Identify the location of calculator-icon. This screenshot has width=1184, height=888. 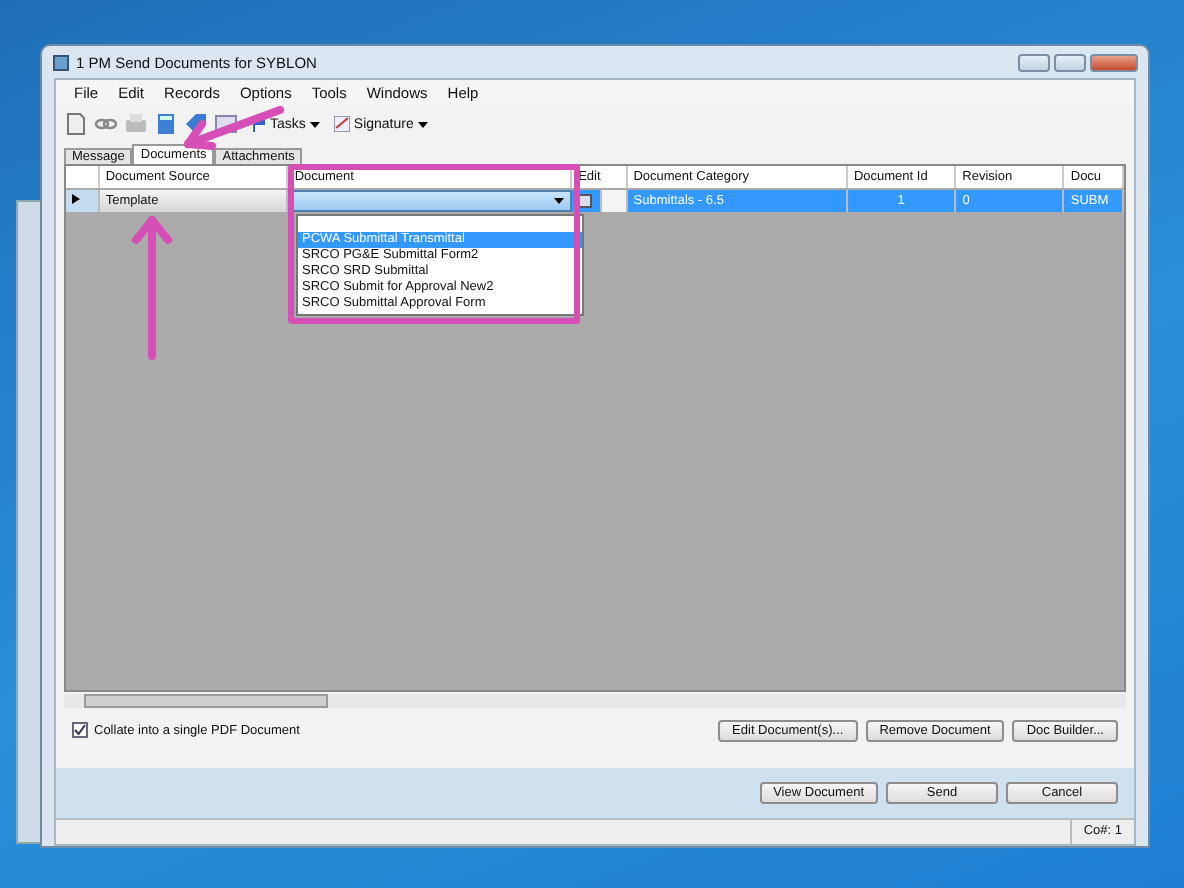
(166, 124).